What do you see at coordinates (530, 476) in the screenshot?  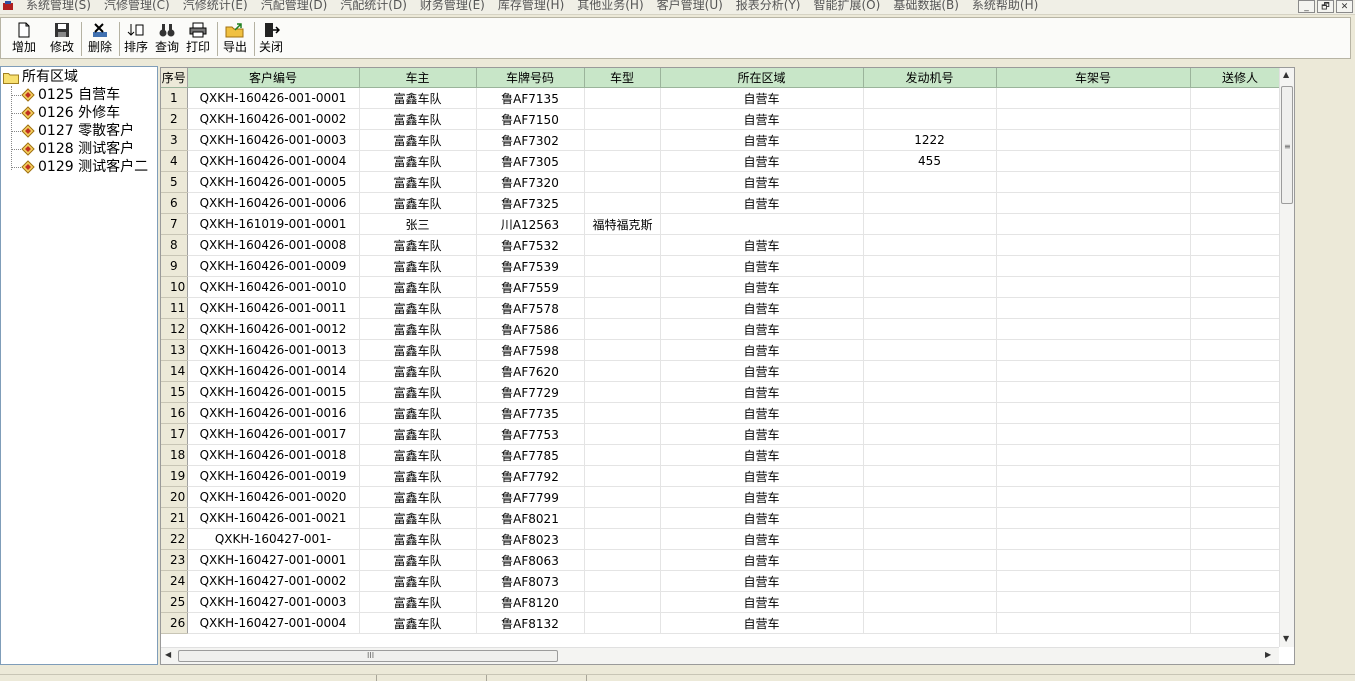 I see `table-cell-plate: 鲁AF7792` at bounding box center [530, 476].